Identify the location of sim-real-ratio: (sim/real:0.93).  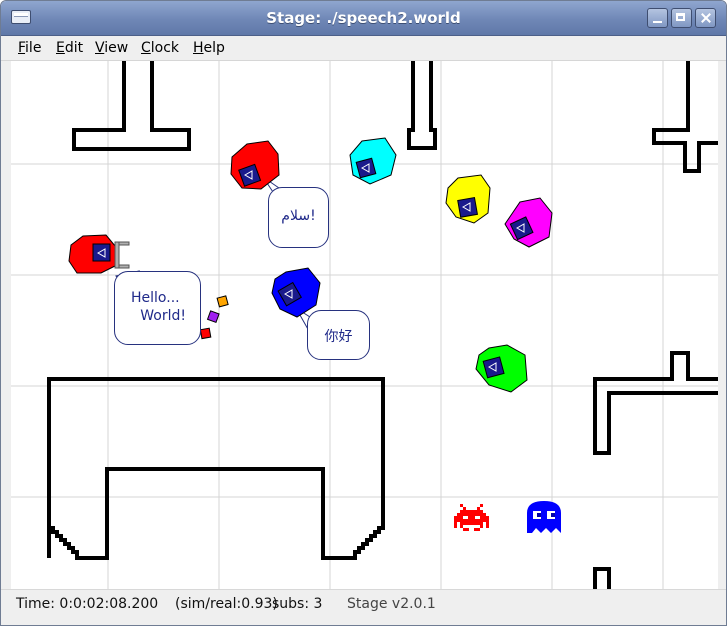
(226, 604).